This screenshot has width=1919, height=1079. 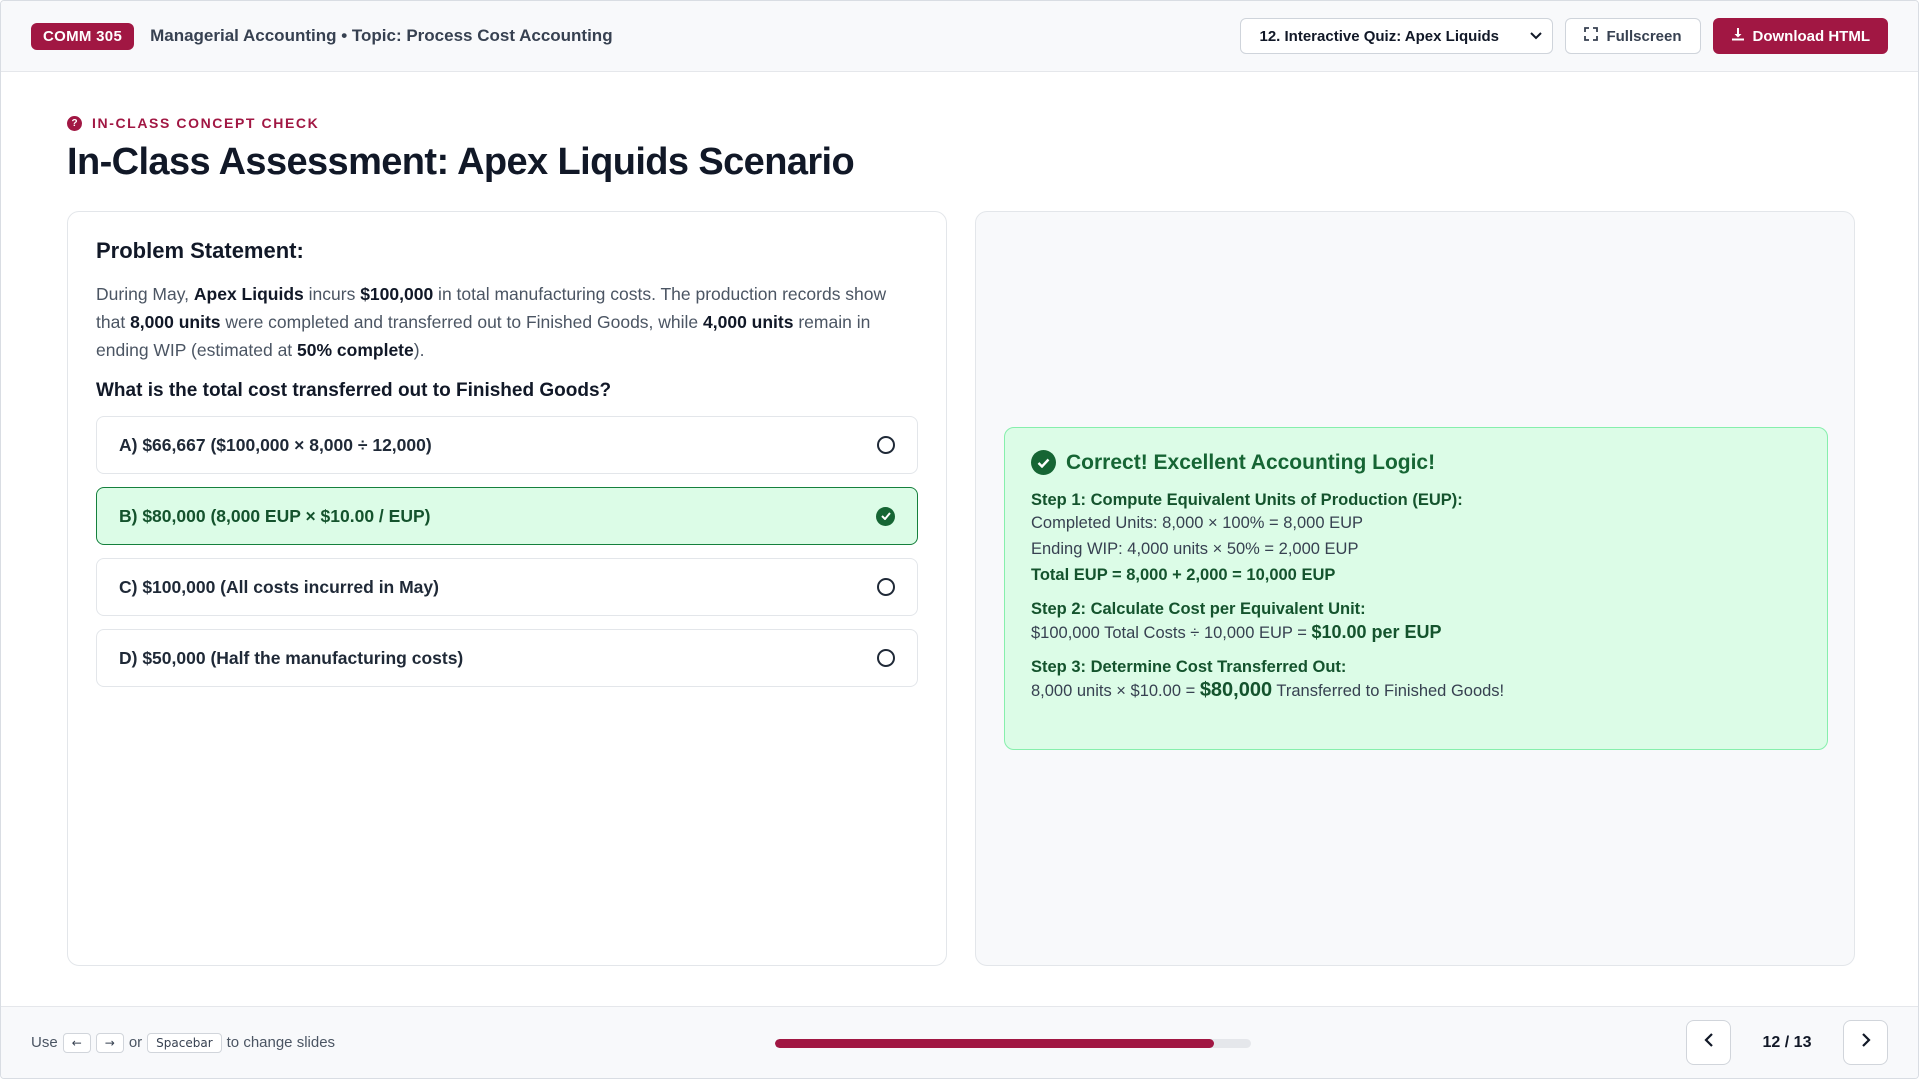 What do you see at coordinates (1738, 36) in the screenshot?
I see `download-icon` at bounding box center [1738, 36].